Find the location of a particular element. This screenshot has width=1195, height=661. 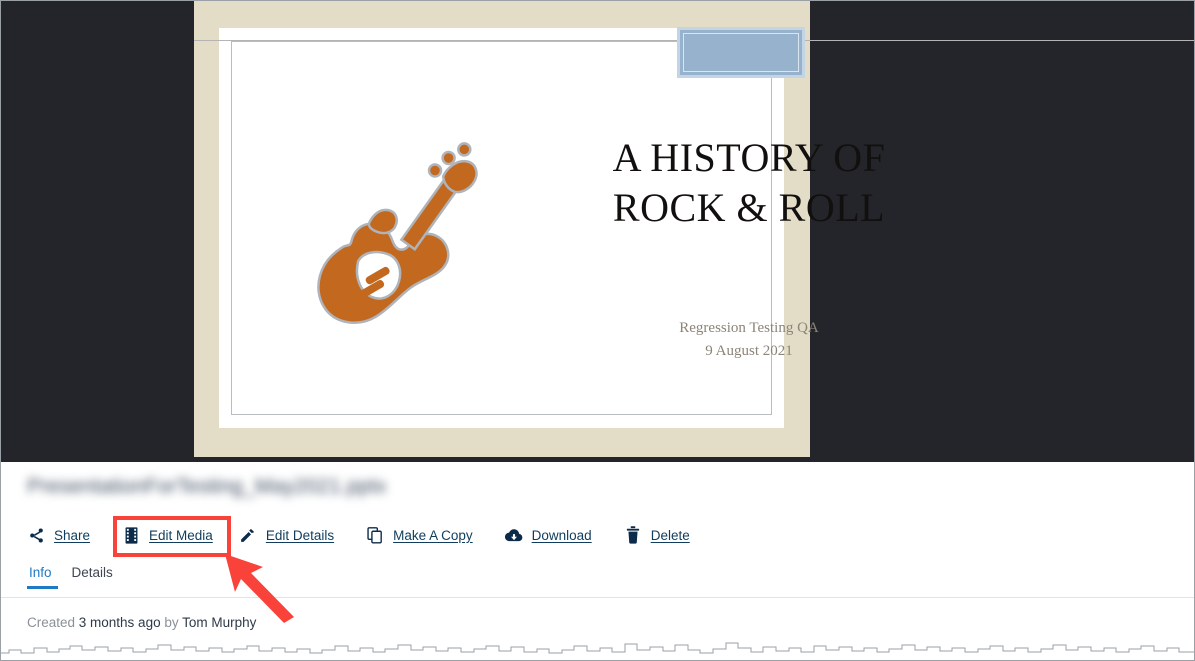

slide-subtitle-line-1: Regression Testing QA is located at coordinates (749, 328).